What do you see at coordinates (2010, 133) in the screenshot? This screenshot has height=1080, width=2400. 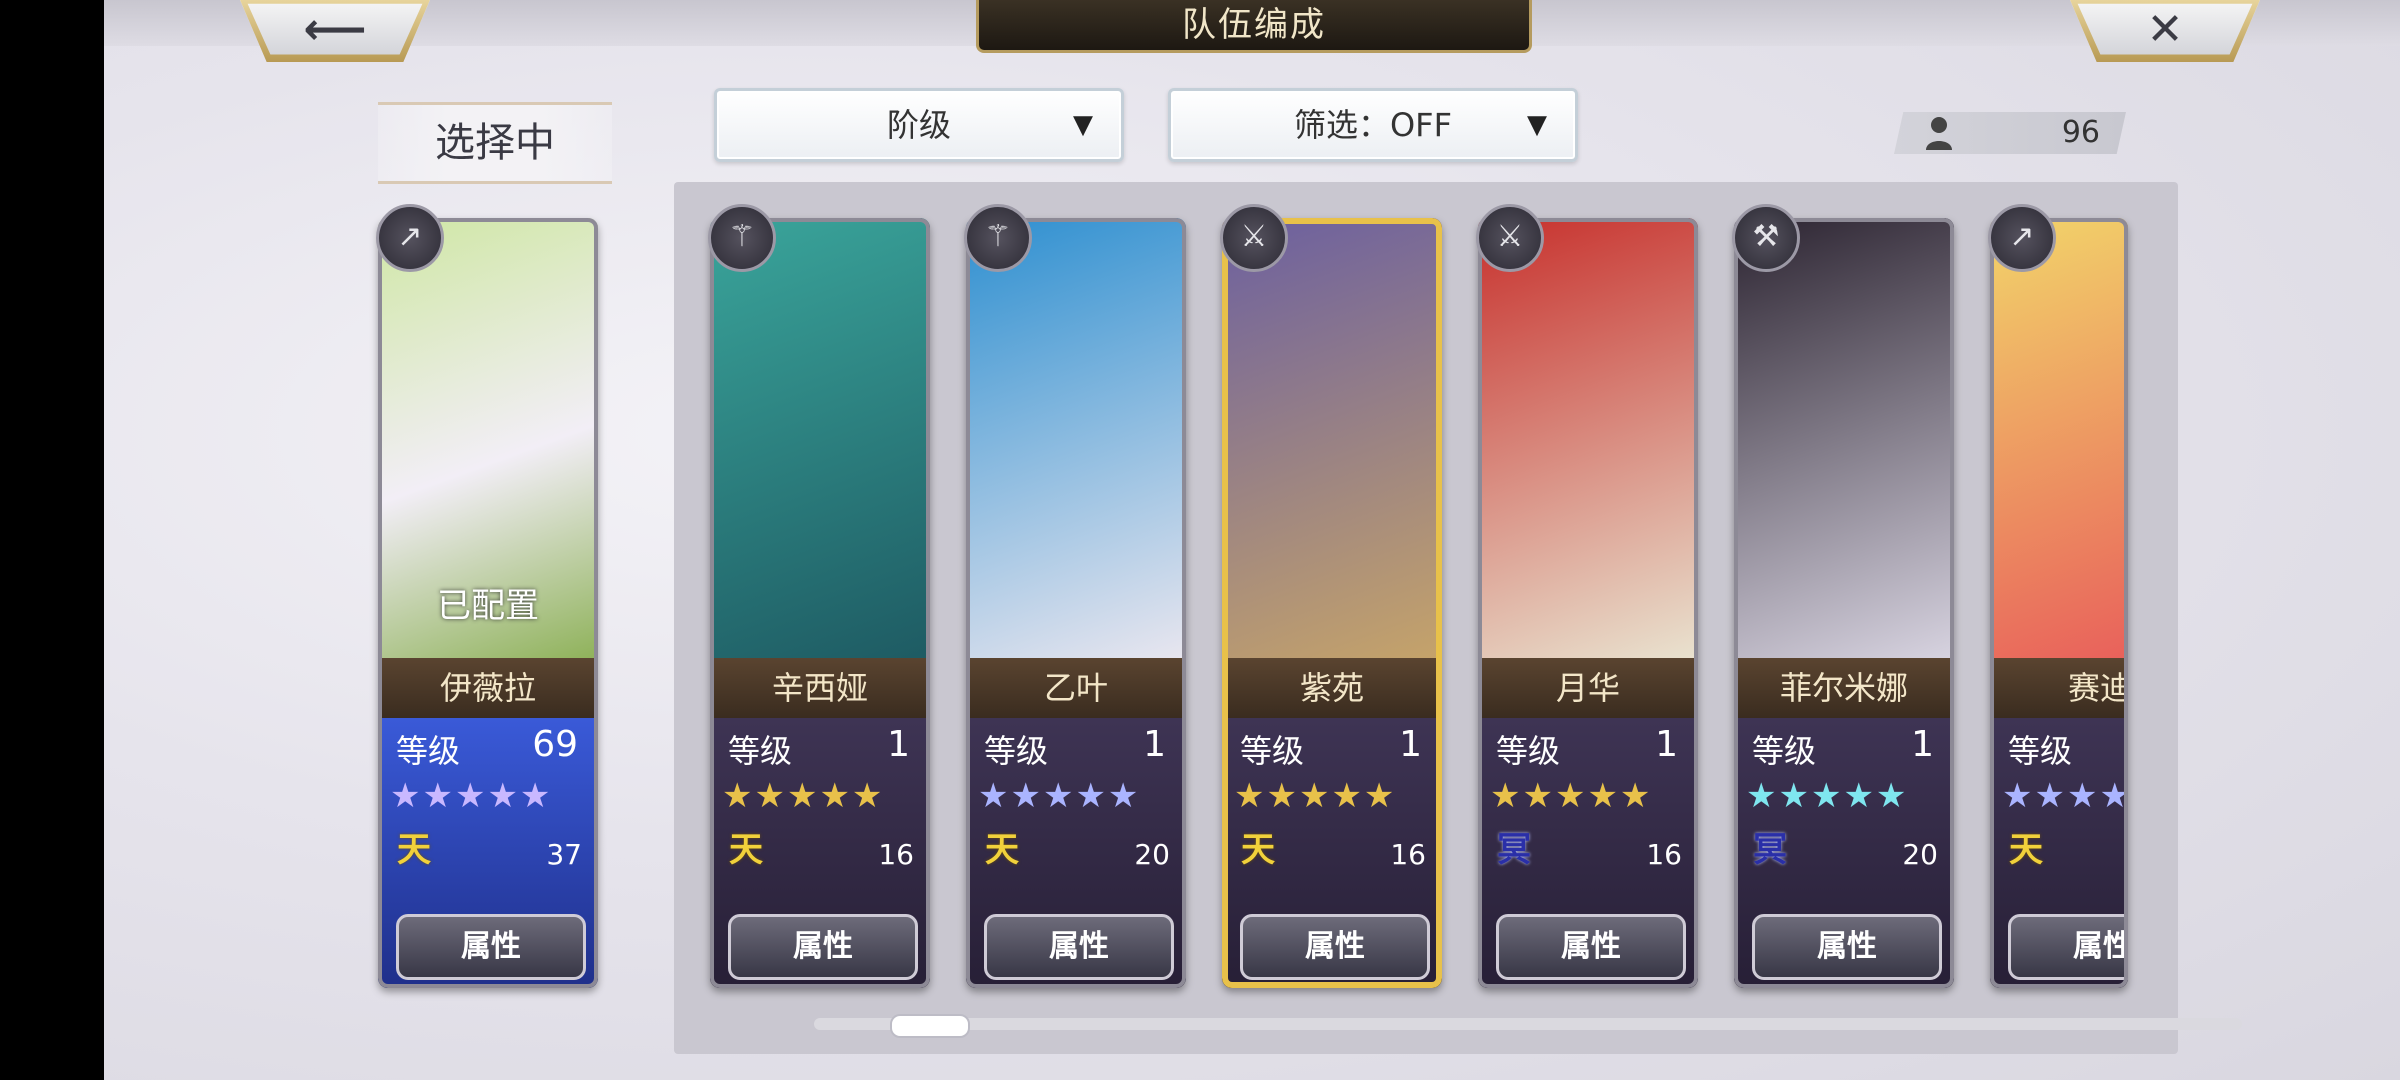 I see `unit-count-badge: 96` at bounding box center [2010, 133].